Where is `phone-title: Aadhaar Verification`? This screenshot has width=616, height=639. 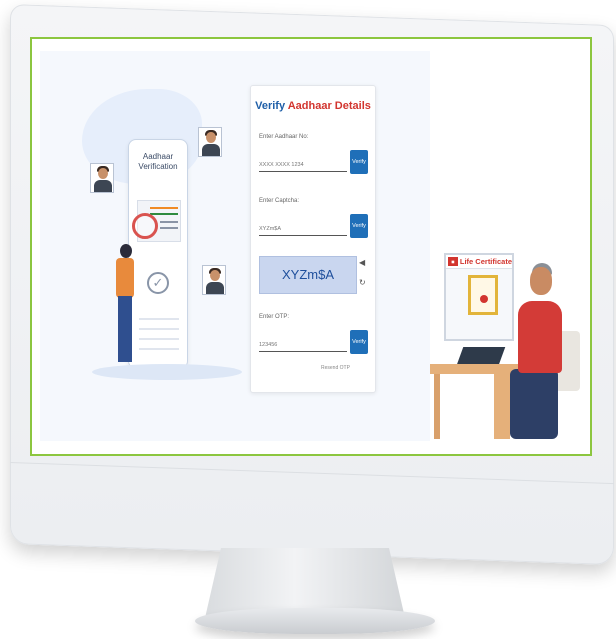 phone-title: Aadhaar Verification is located at coordinates (158, 161).